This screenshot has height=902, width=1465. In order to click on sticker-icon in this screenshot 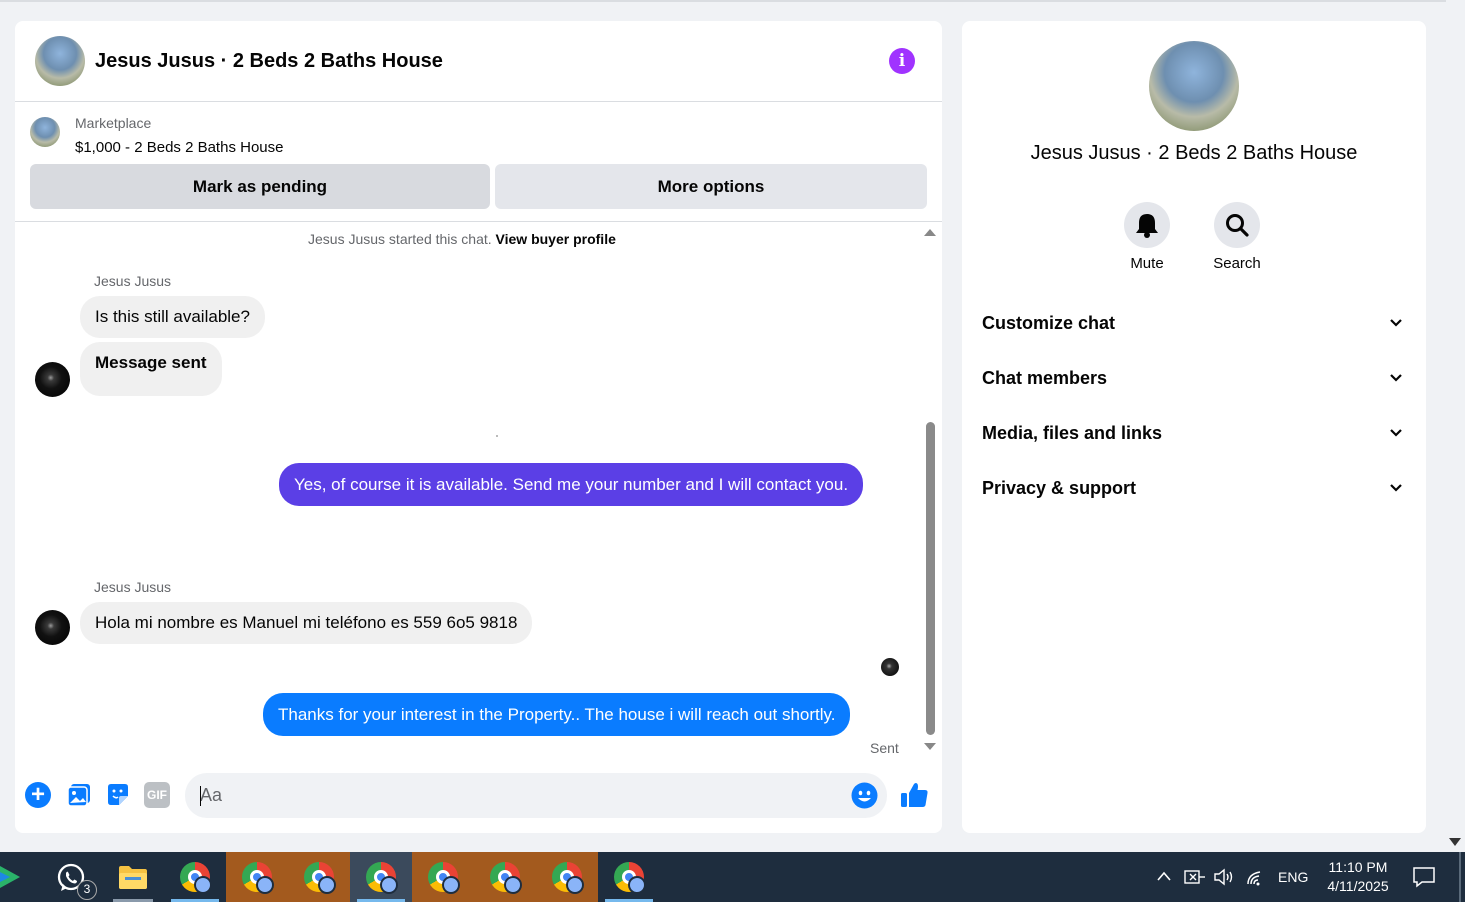, I will do `click(118, 795)`.